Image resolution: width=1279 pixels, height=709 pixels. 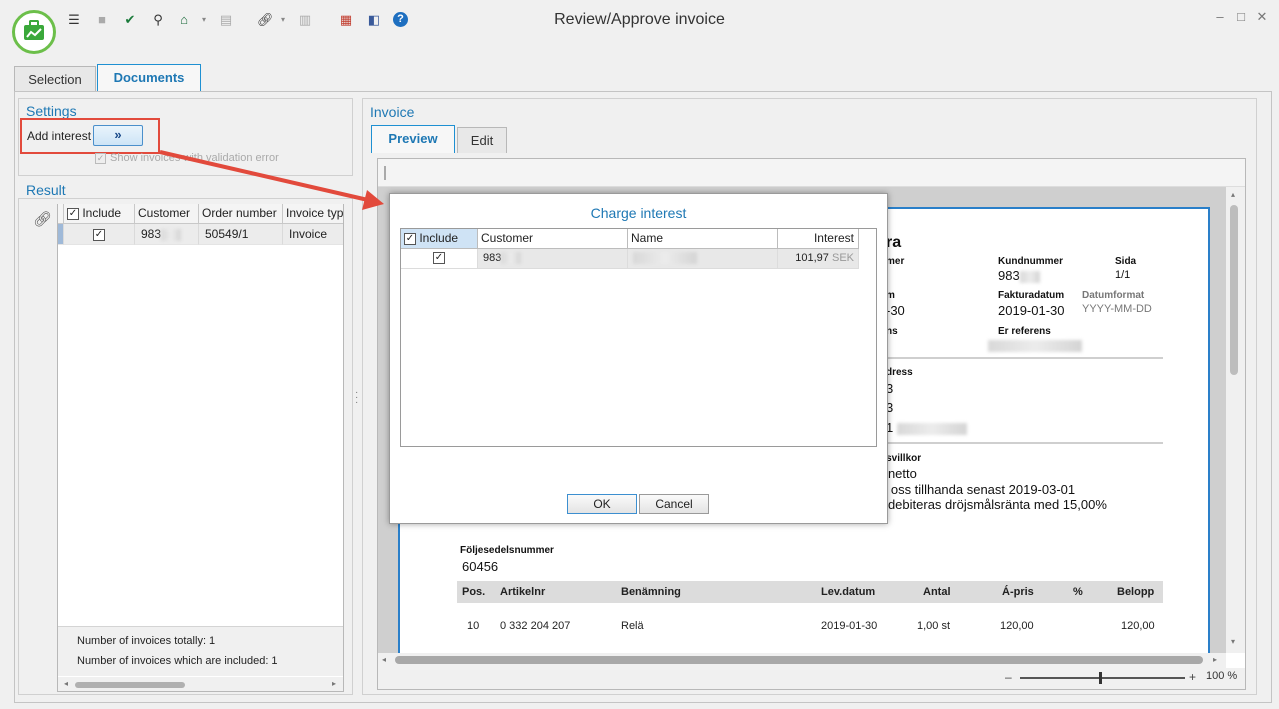 I want to click on zoom-slider-handle, so click(x=1100, y=678).